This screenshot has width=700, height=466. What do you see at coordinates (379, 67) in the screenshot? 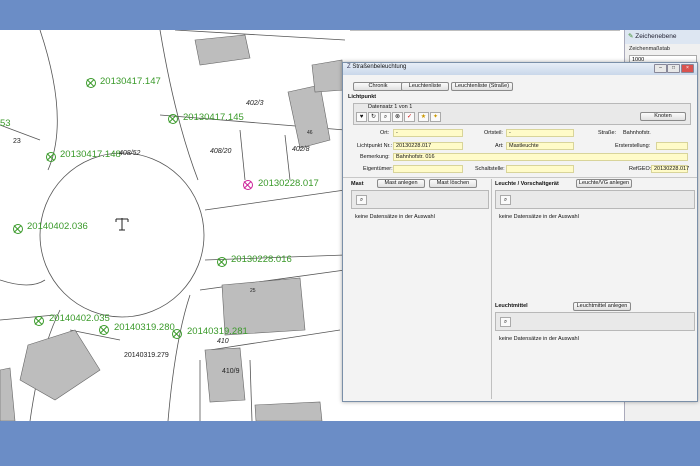
I see `dialog-title: Straßenbeleuchtung` at bounding box center [379, 67].